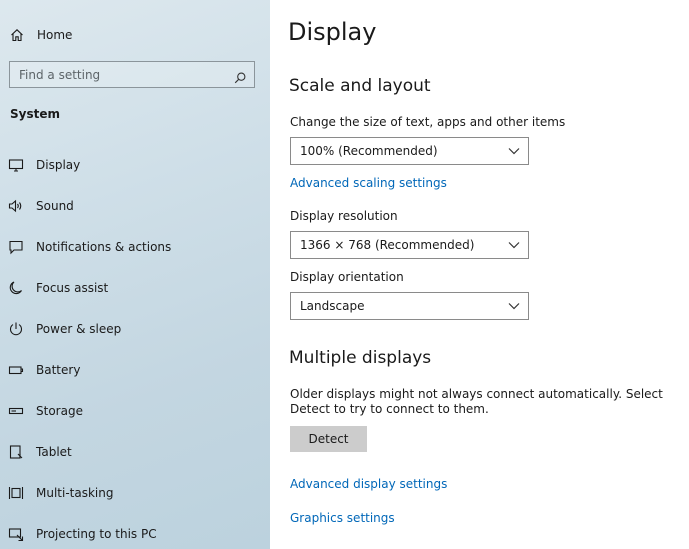 The height and width of the screenshot is (549, 689). Describe the element at coordinates (135, 370) in the screenshot. I see `sidebar-item-battery: Battery` at that location.